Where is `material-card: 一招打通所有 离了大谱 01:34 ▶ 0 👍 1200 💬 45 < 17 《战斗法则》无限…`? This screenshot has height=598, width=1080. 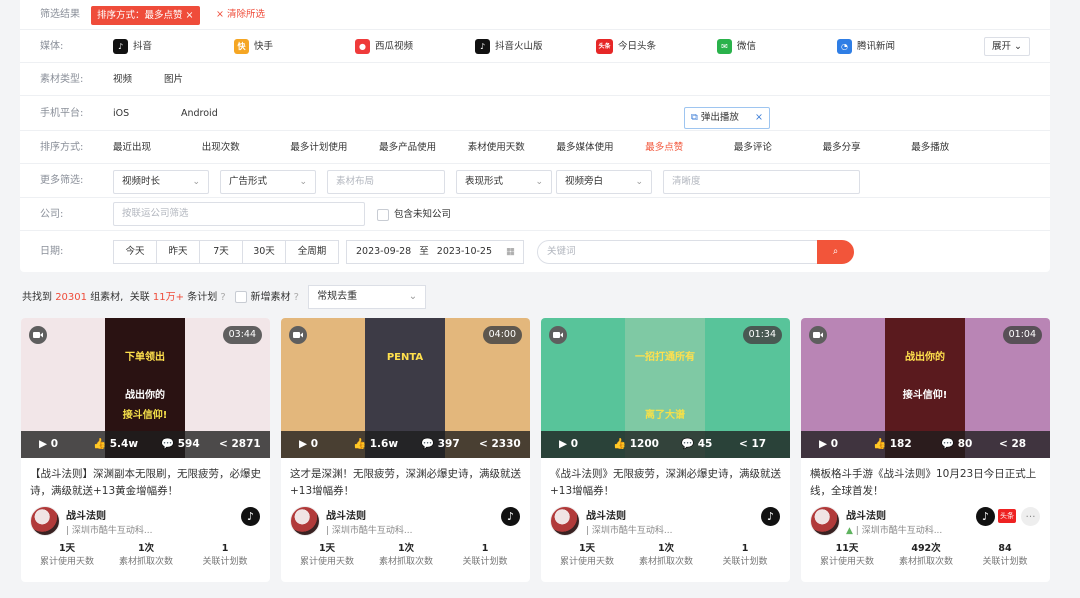
material-card: 一招打通所有 离了大谱 01:34 ▶ 0 👍 1200 💬 45 < 17 《战斗法则》无限… is located at coordinates (665, 450).